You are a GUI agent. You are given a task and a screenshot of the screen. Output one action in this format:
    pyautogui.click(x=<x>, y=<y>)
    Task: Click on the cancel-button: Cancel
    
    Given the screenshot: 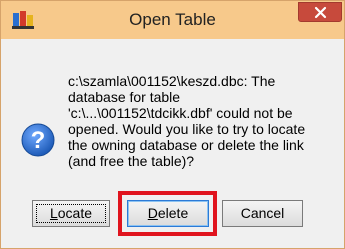 What is the action you would take?
    pyautogui.click(x=262, y=213)
    